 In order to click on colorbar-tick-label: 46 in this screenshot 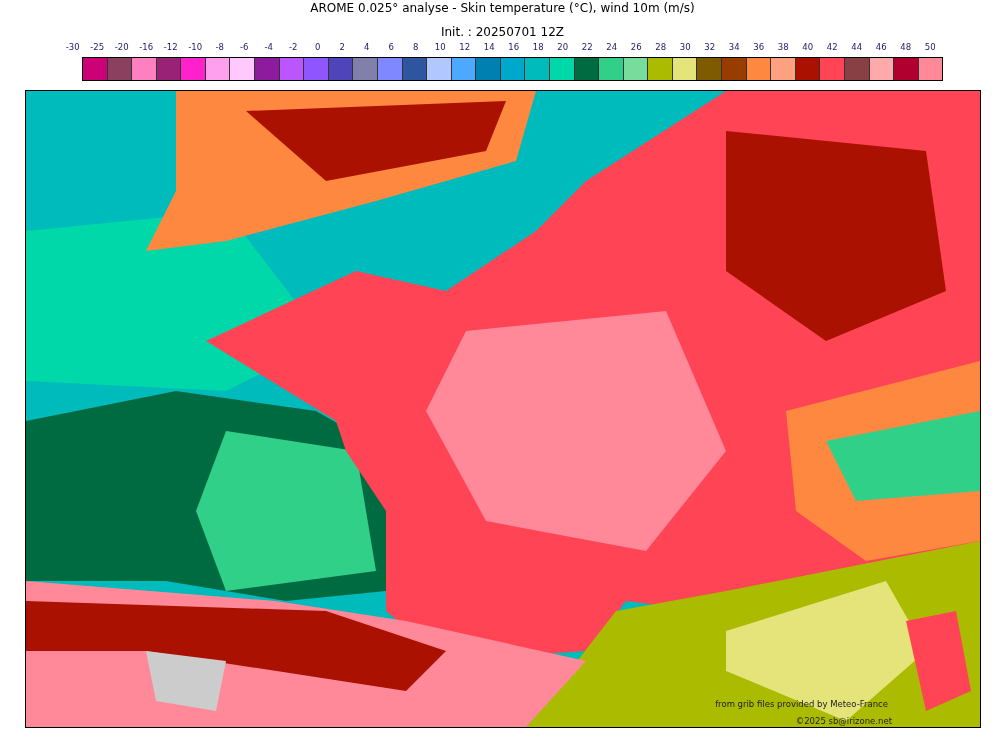, I will do `click(881, 48)`.